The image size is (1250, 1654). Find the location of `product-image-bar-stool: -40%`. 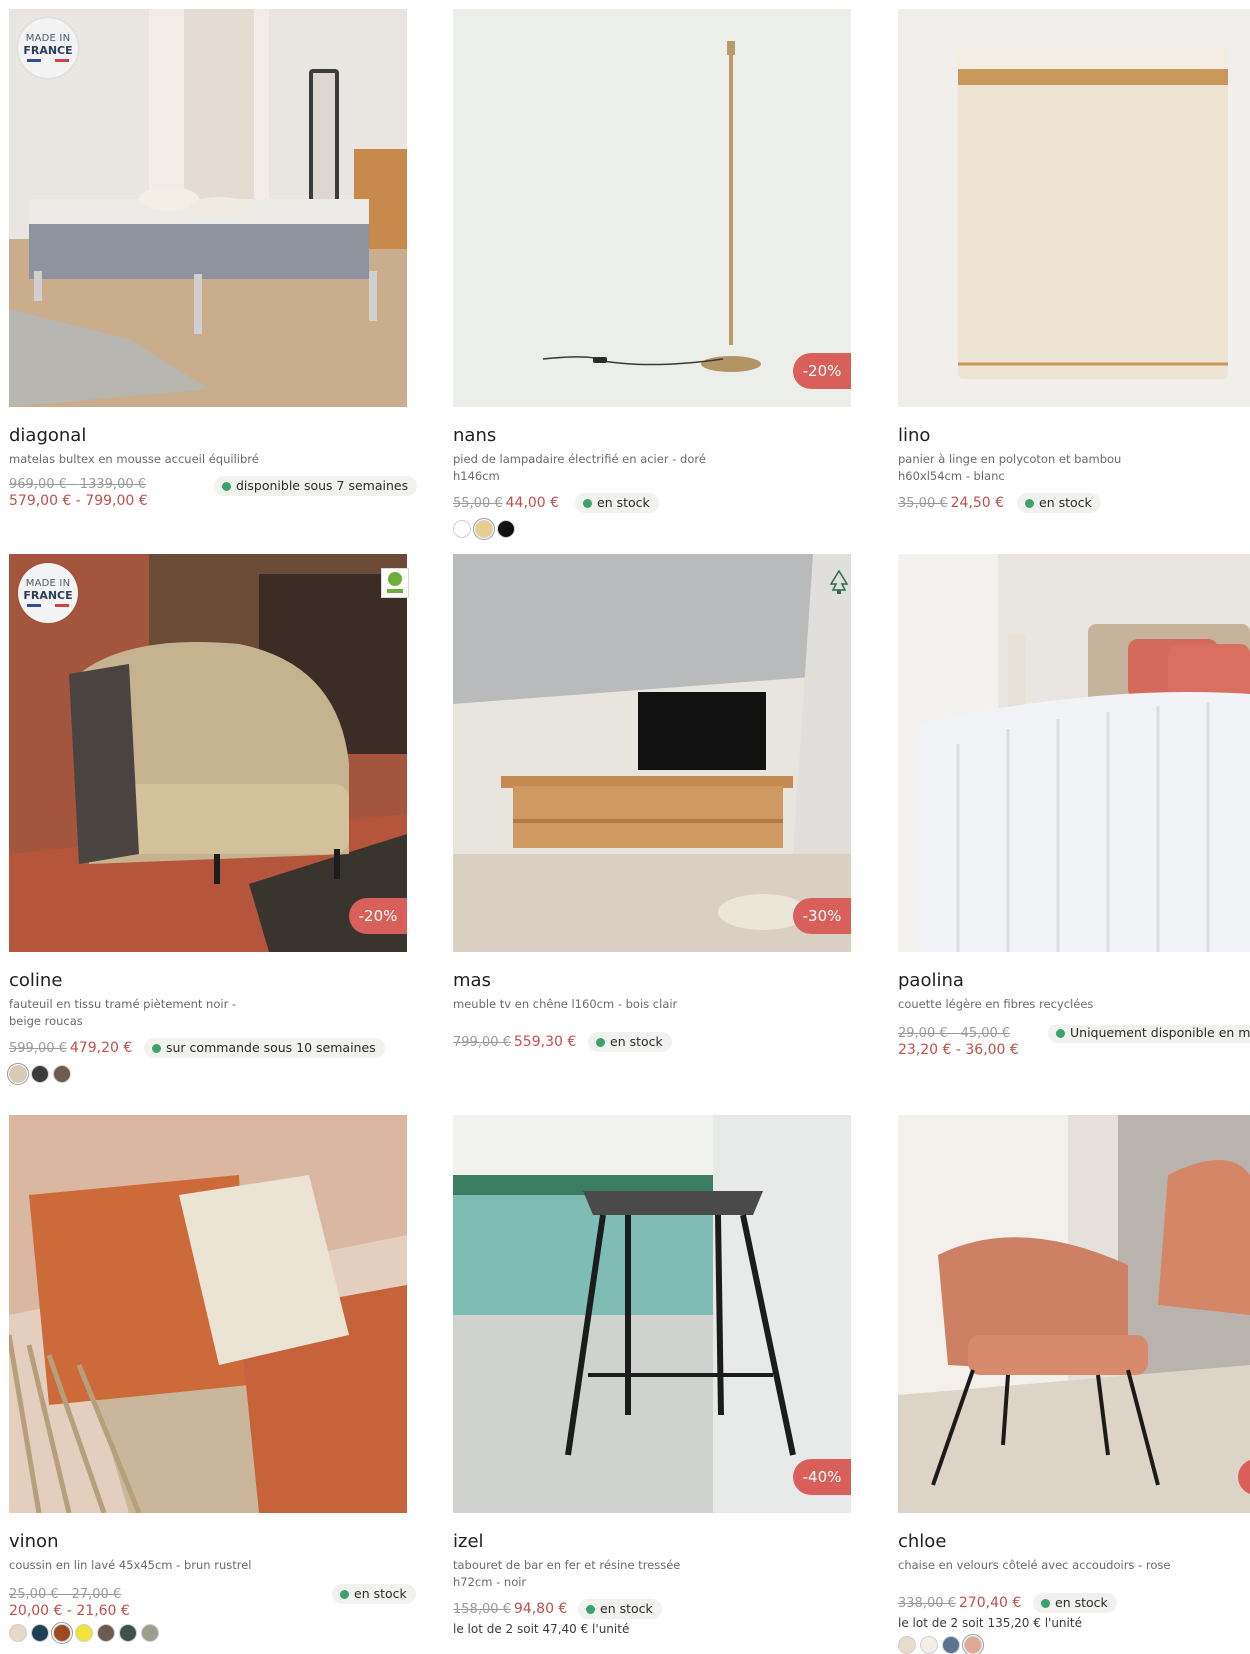

product-image-bar-stool: -40% is located at coordinates (652, 1314).